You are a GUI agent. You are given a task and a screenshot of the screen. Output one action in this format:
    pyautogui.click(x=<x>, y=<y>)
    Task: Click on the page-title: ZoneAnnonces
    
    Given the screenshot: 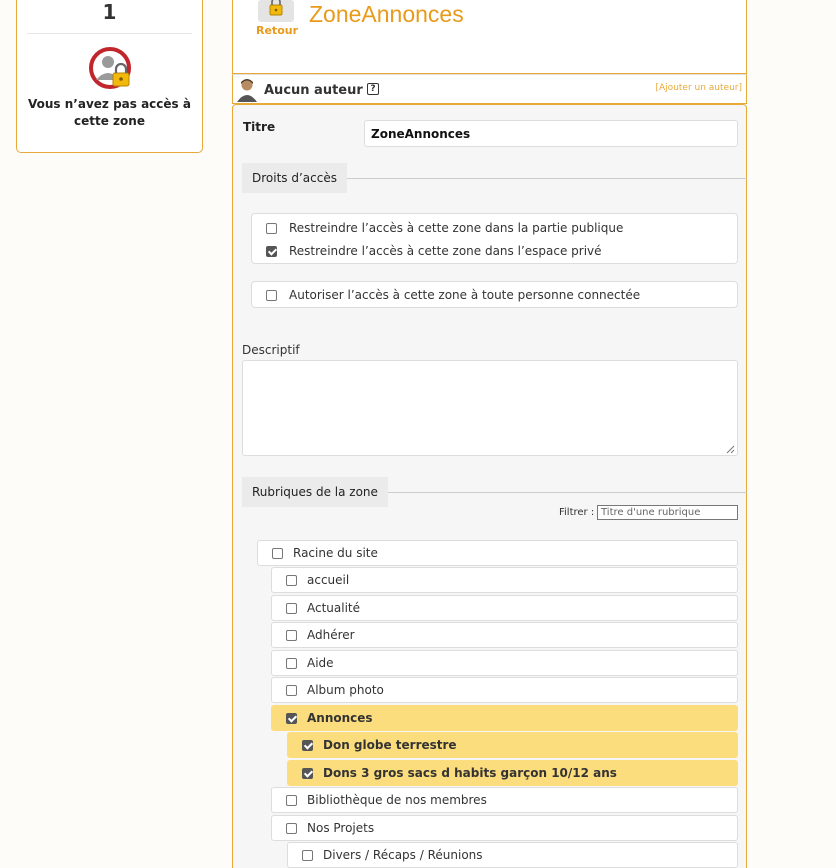 What is the action you would take?
    pyautogui.click(x=386, y=14)
    